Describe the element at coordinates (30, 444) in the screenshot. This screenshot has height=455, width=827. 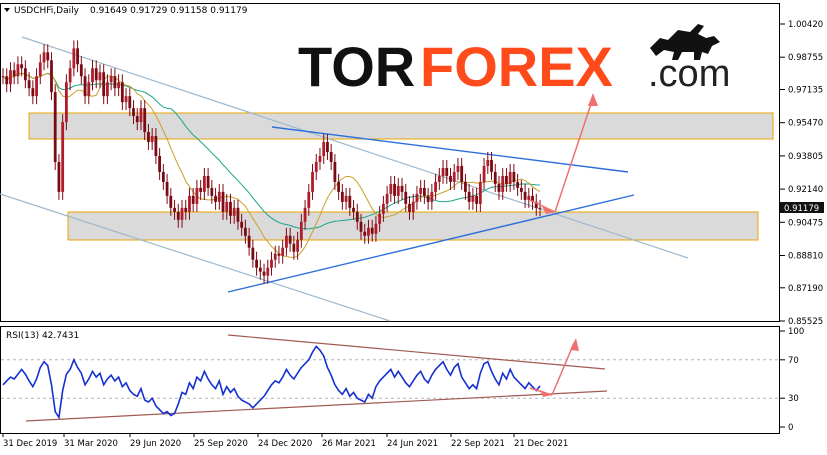
I see `time-tick-label: 31 Dec 2019` at that location.